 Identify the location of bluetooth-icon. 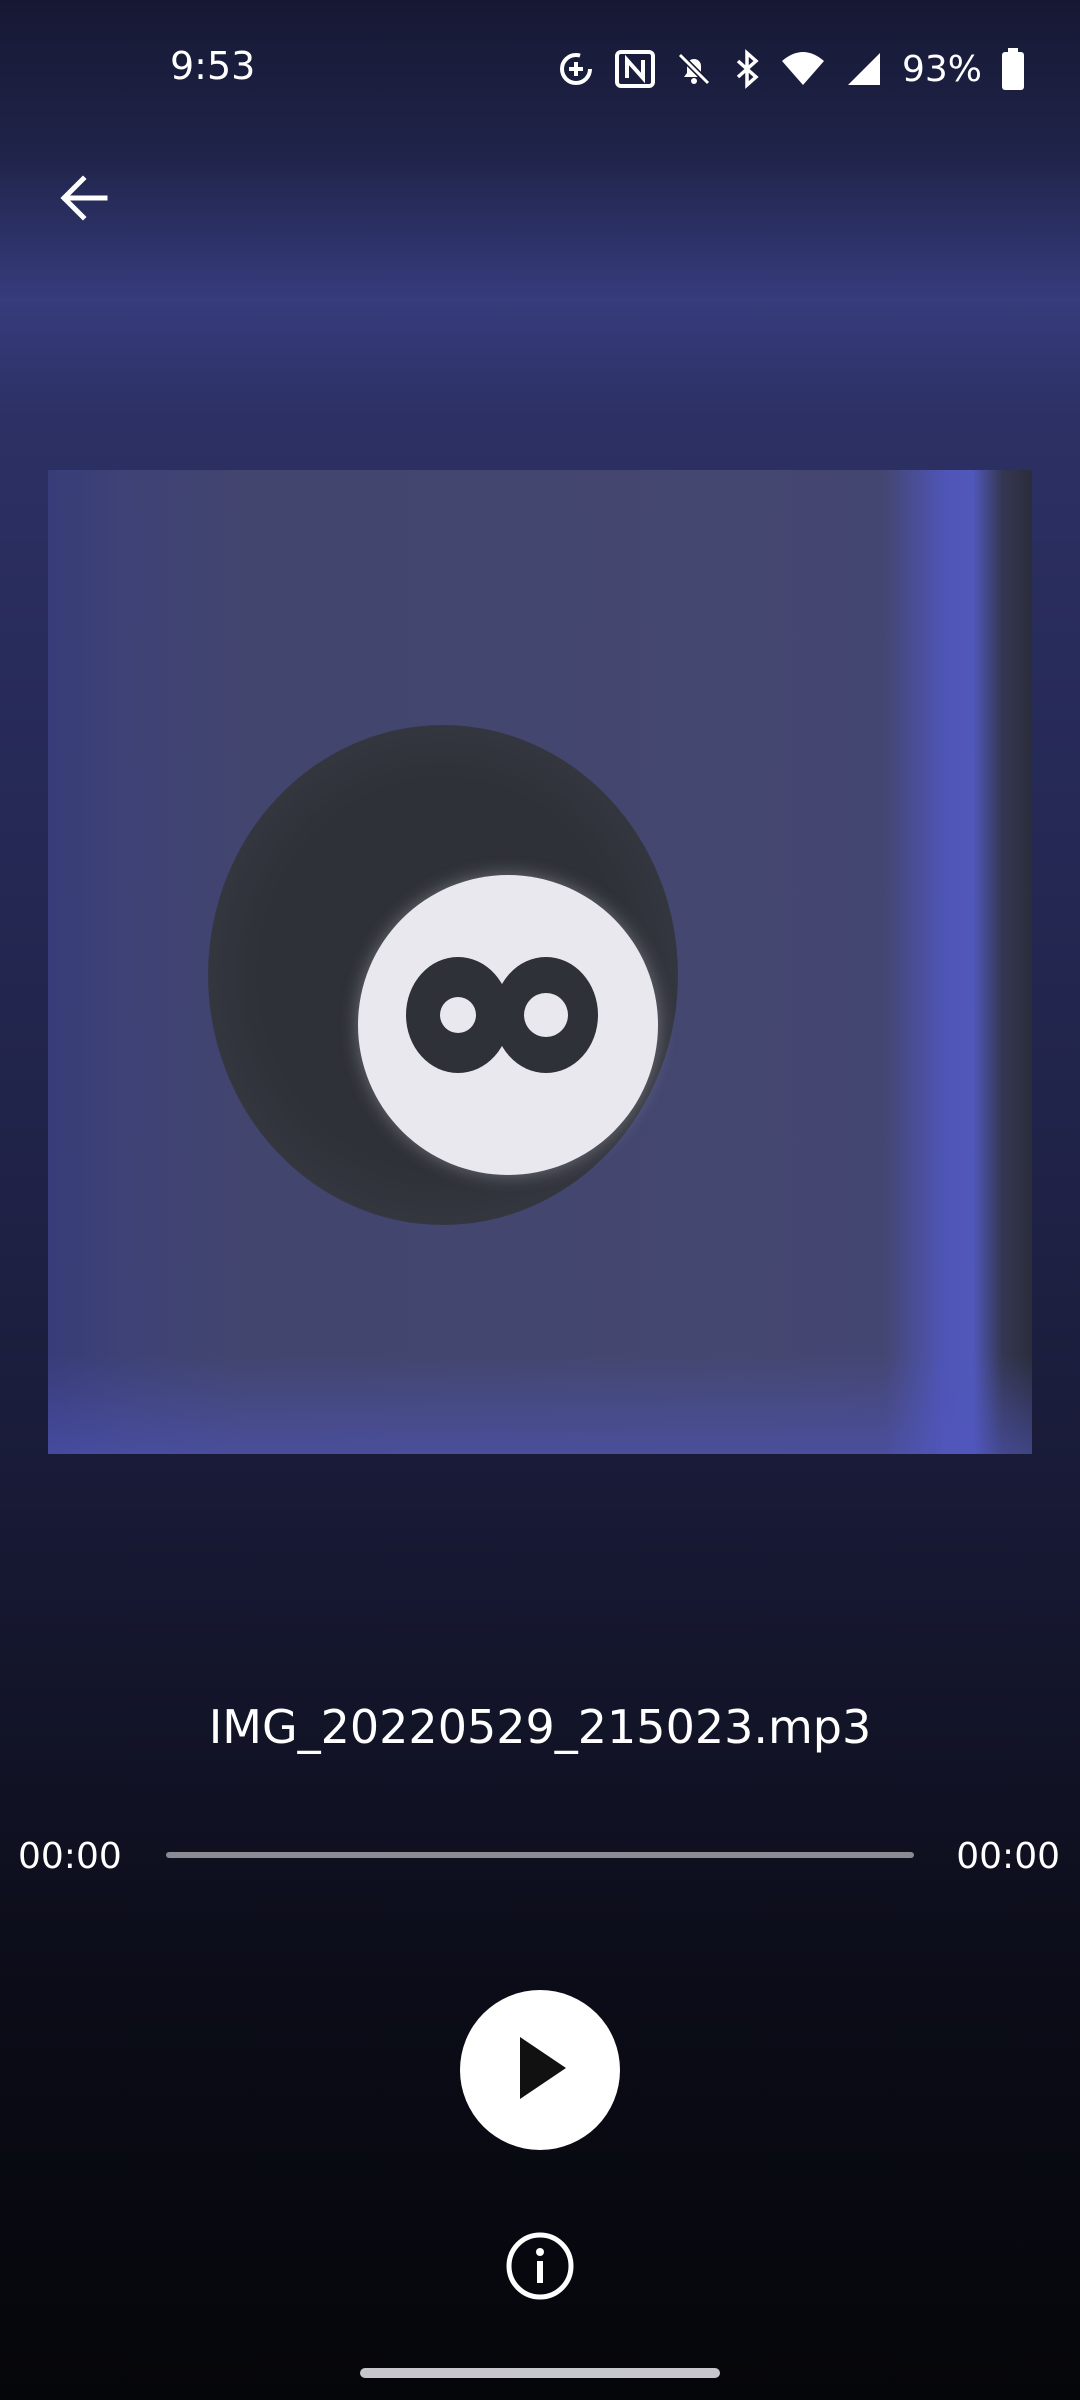
(747, 69).